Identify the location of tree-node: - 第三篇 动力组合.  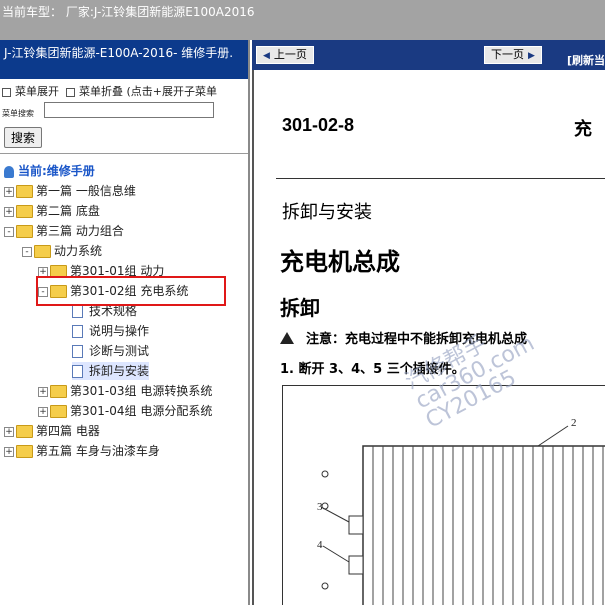
(64, 231).